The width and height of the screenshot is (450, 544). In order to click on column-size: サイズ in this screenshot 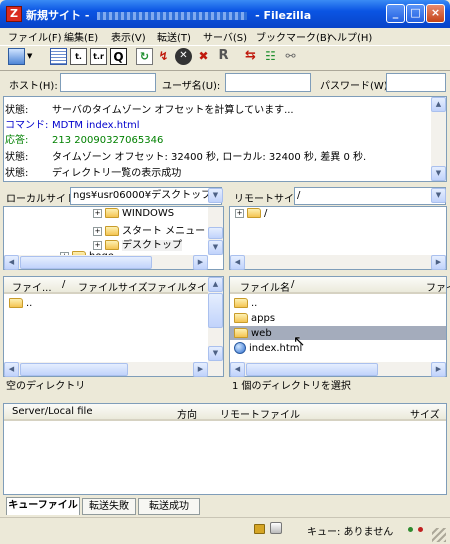, I will do `click(425, 413)`.